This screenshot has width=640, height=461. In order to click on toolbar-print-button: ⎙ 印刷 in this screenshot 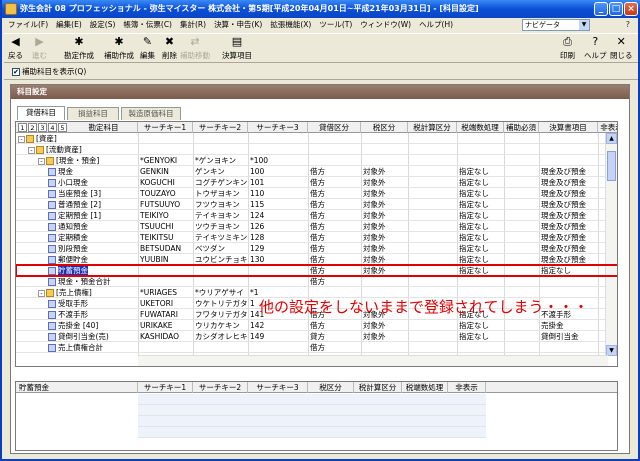, I will do `click(567, 48)`.